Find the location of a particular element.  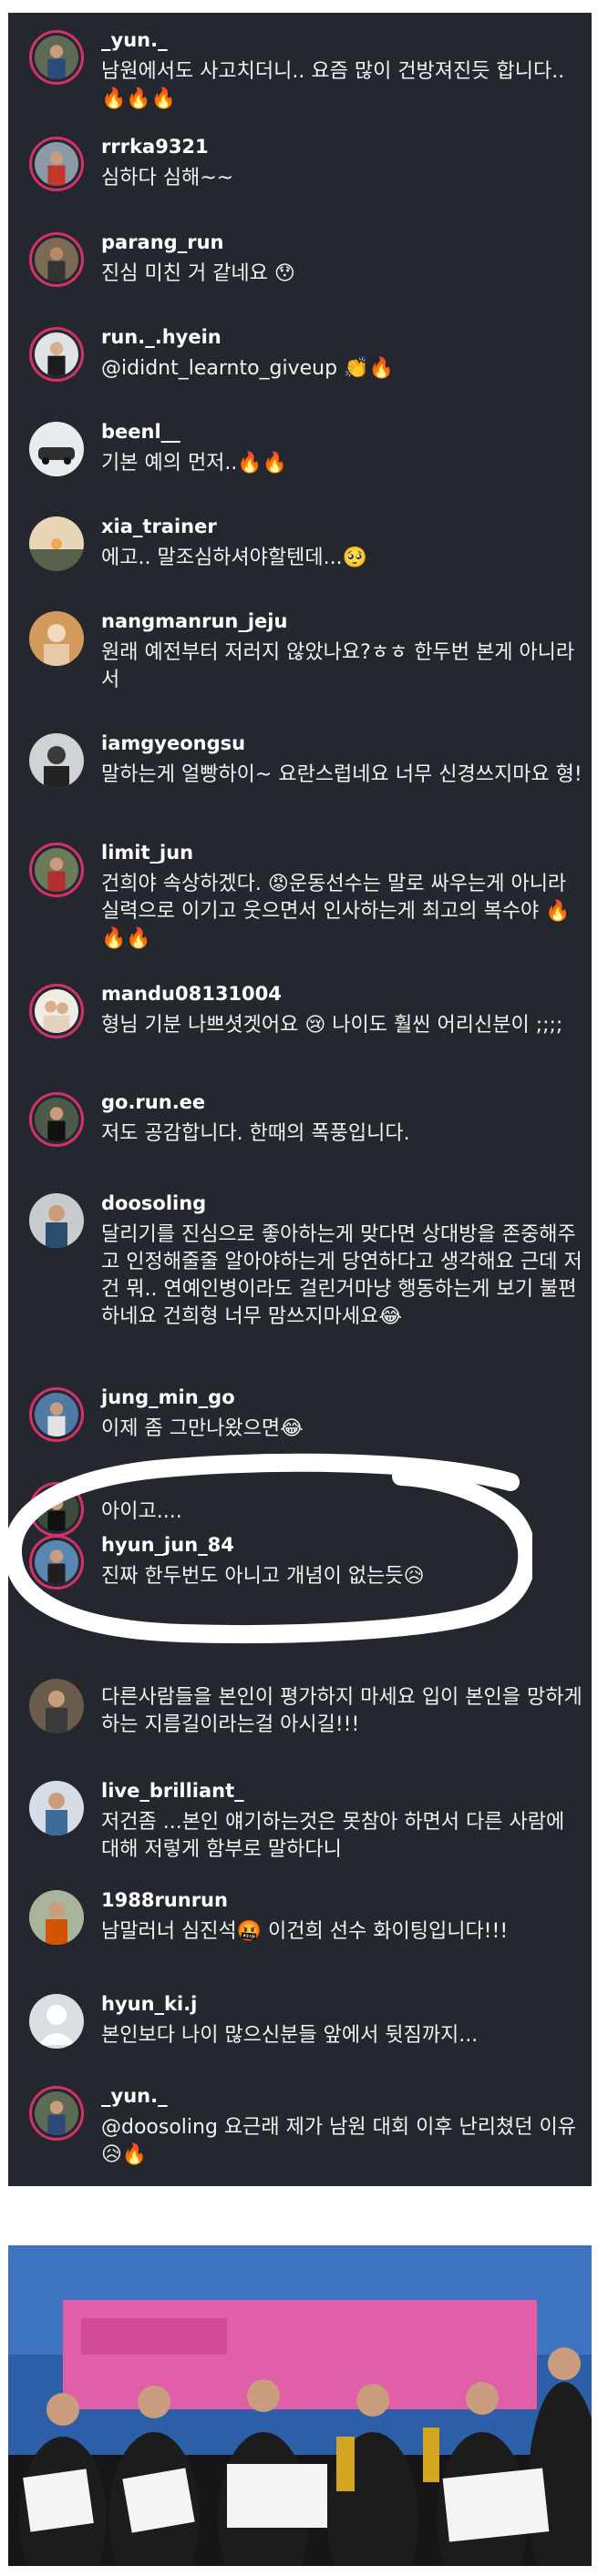

comment-username: parang_run is located at coordinates (162, 242).